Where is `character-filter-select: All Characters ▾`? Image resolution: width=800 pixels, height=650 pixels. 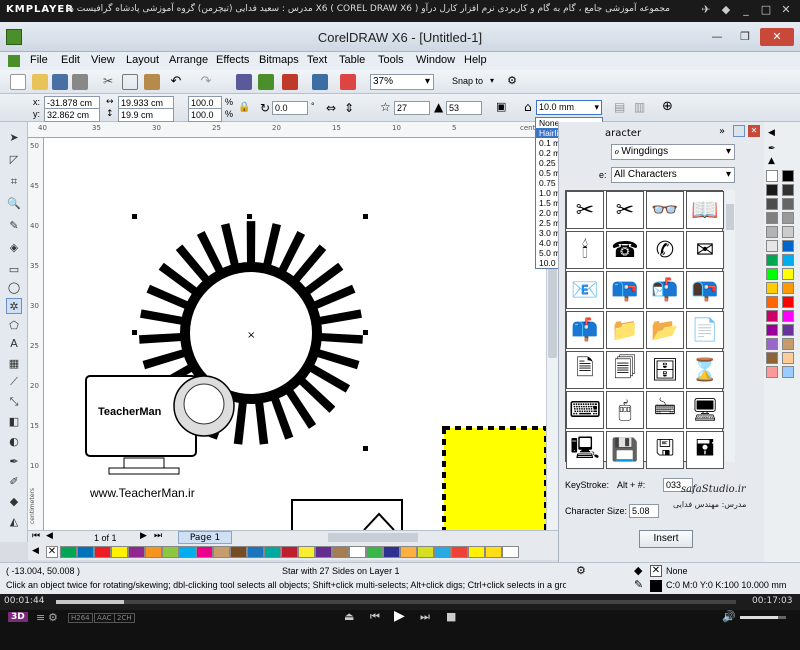
character-filter-select: All Characters ▾ is located at coordinates (673, 175).